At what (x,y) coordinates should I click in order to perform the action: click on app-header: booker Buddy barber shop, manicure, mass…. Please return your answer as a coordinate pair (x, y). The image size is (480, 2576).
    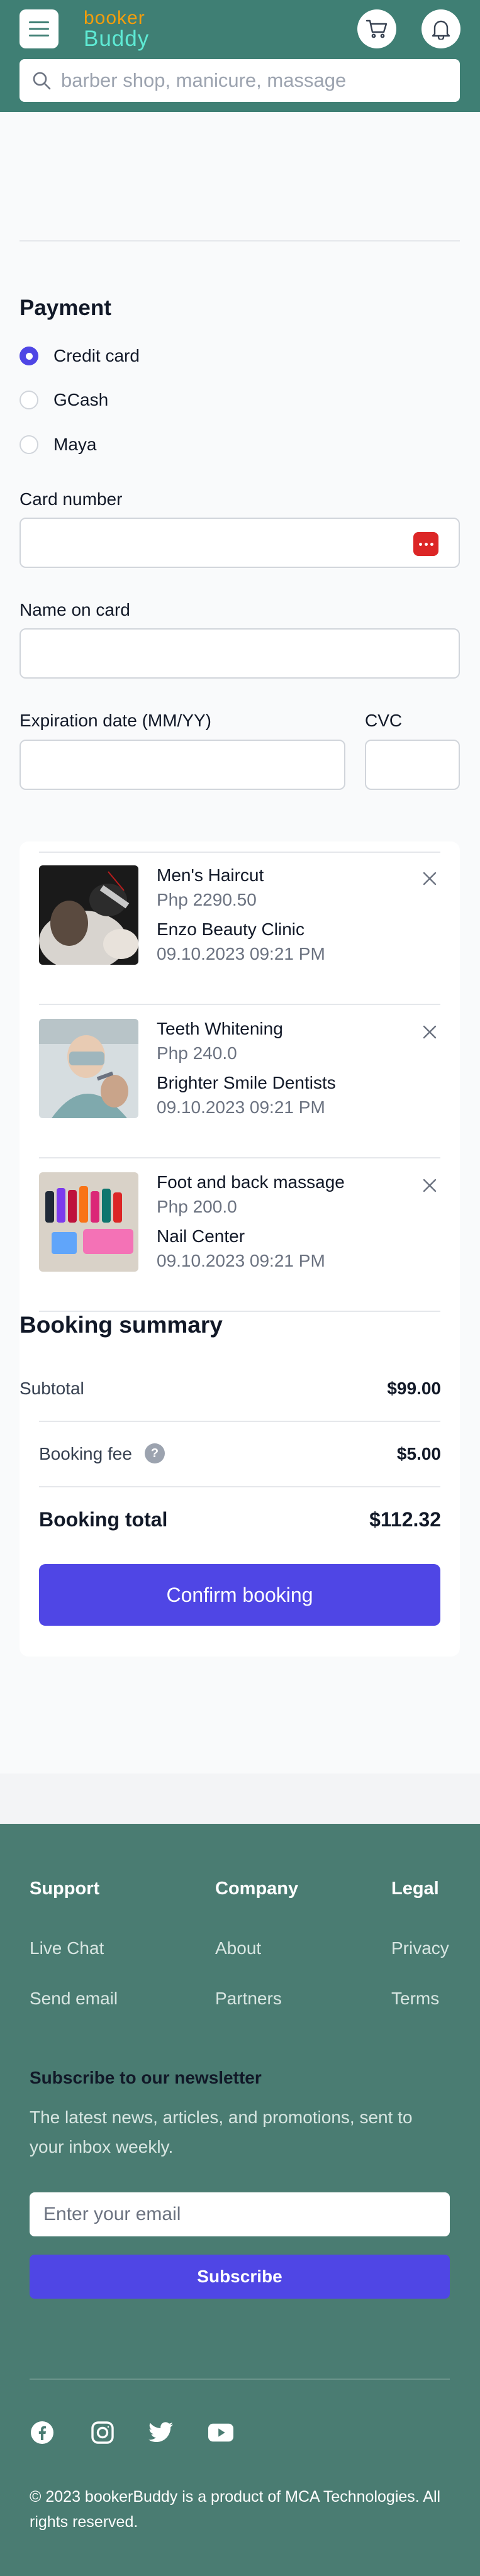
    Looking at the image, I should click on (240, 56).